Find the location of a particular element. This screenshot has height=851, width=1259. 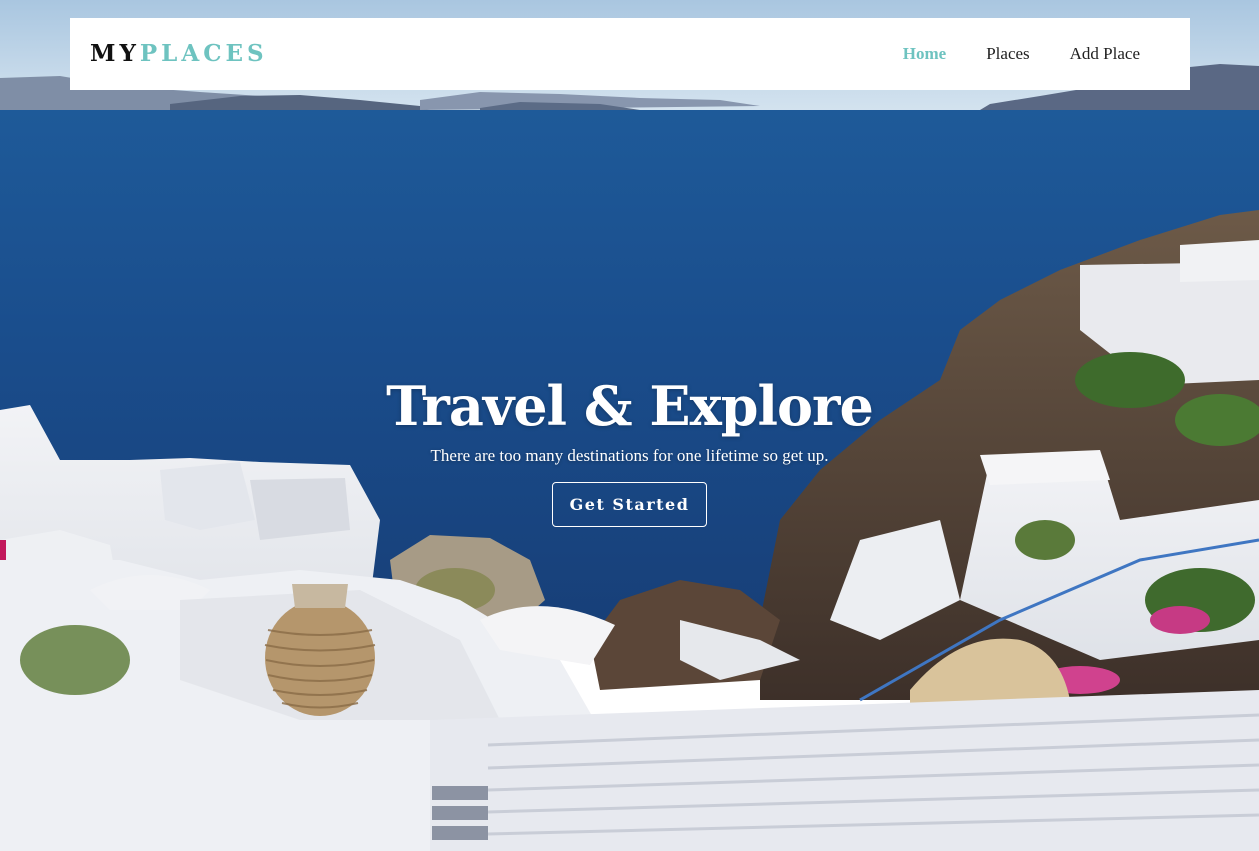

logo-text-places: PLACES is located at coordinates (203, 53).